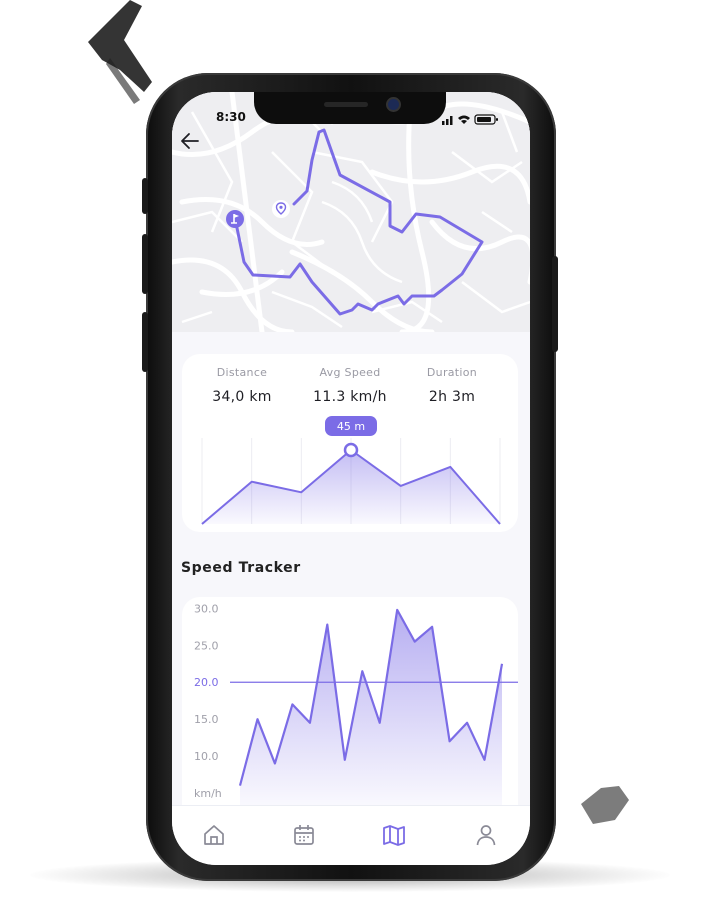 The image size is (702, 899). I want to click on profile-icon, so click(486, 835).